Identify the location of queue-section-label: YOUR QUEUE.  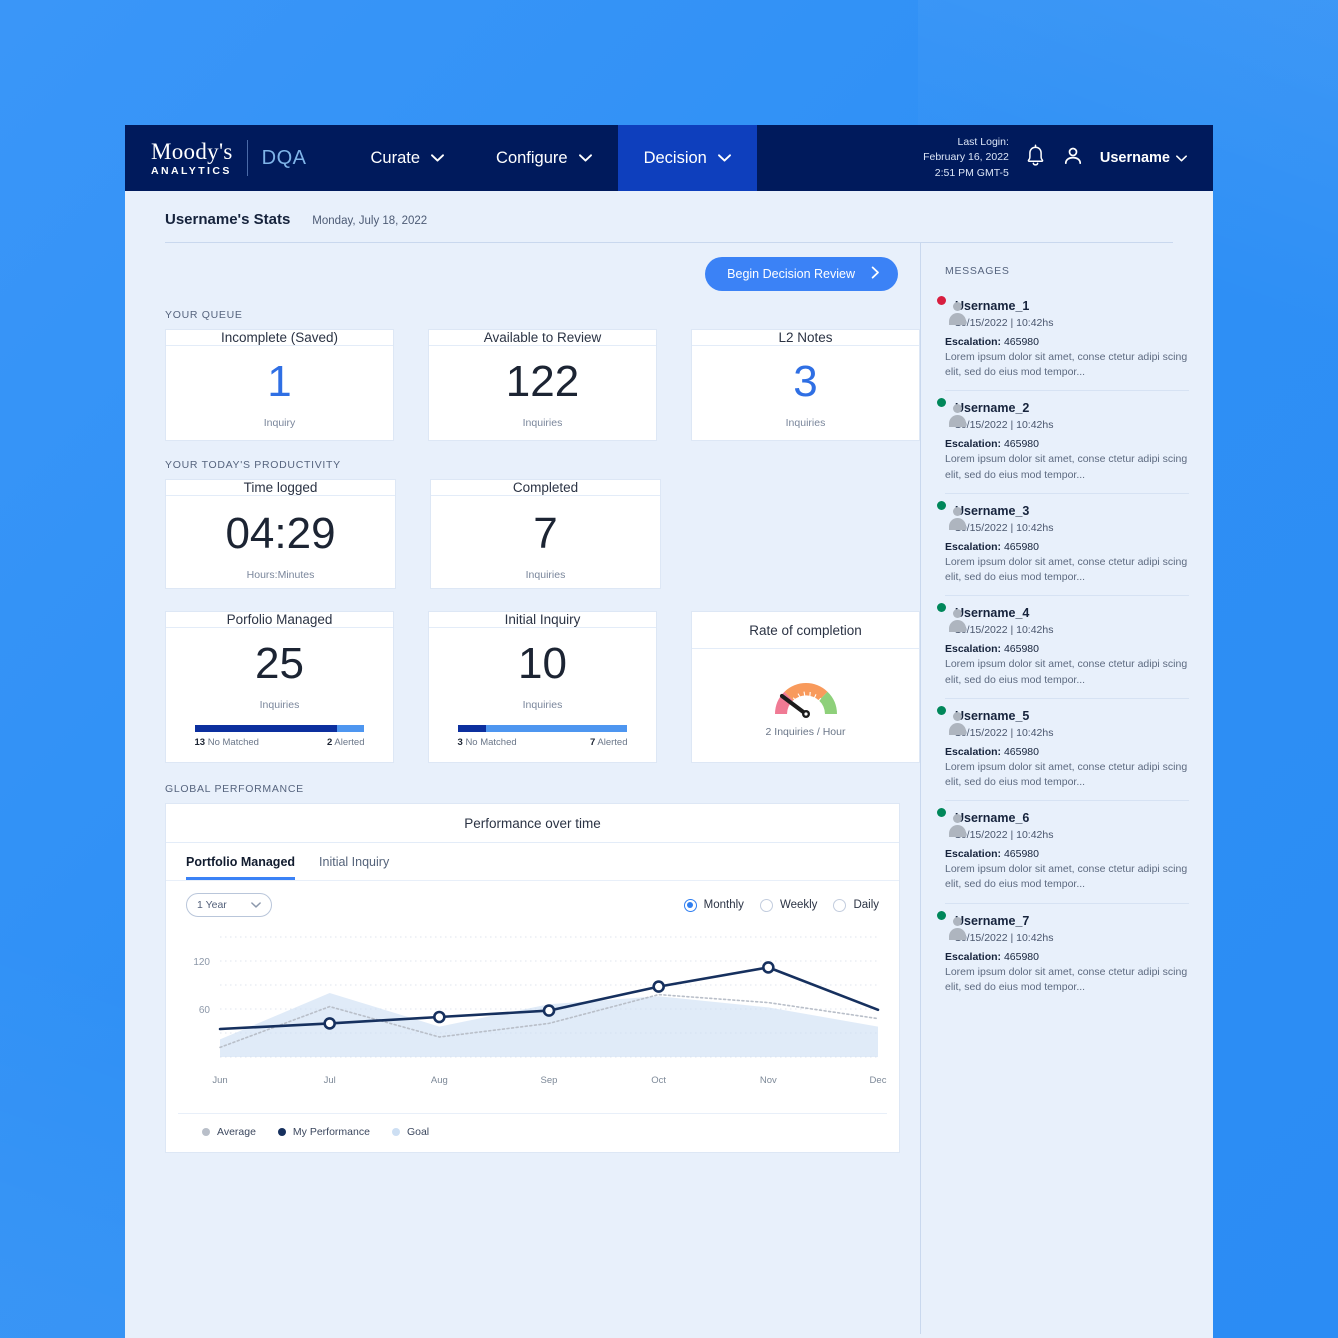
(204, 315).